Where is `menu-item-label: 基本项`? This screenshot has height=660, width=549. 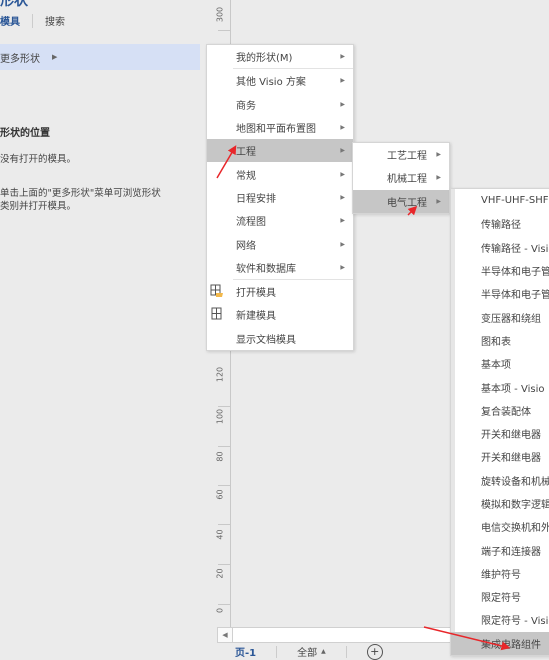
menu-item-label: 基本项 is located at coordinates (496, 366).